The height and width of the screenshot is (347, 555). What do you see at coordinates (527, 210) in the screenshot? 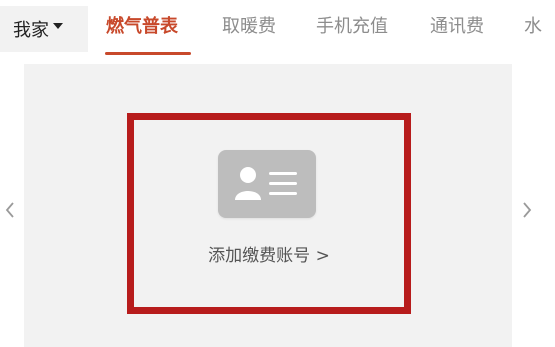
I see `chevron-right-icon` at bounding box center [527, 210].